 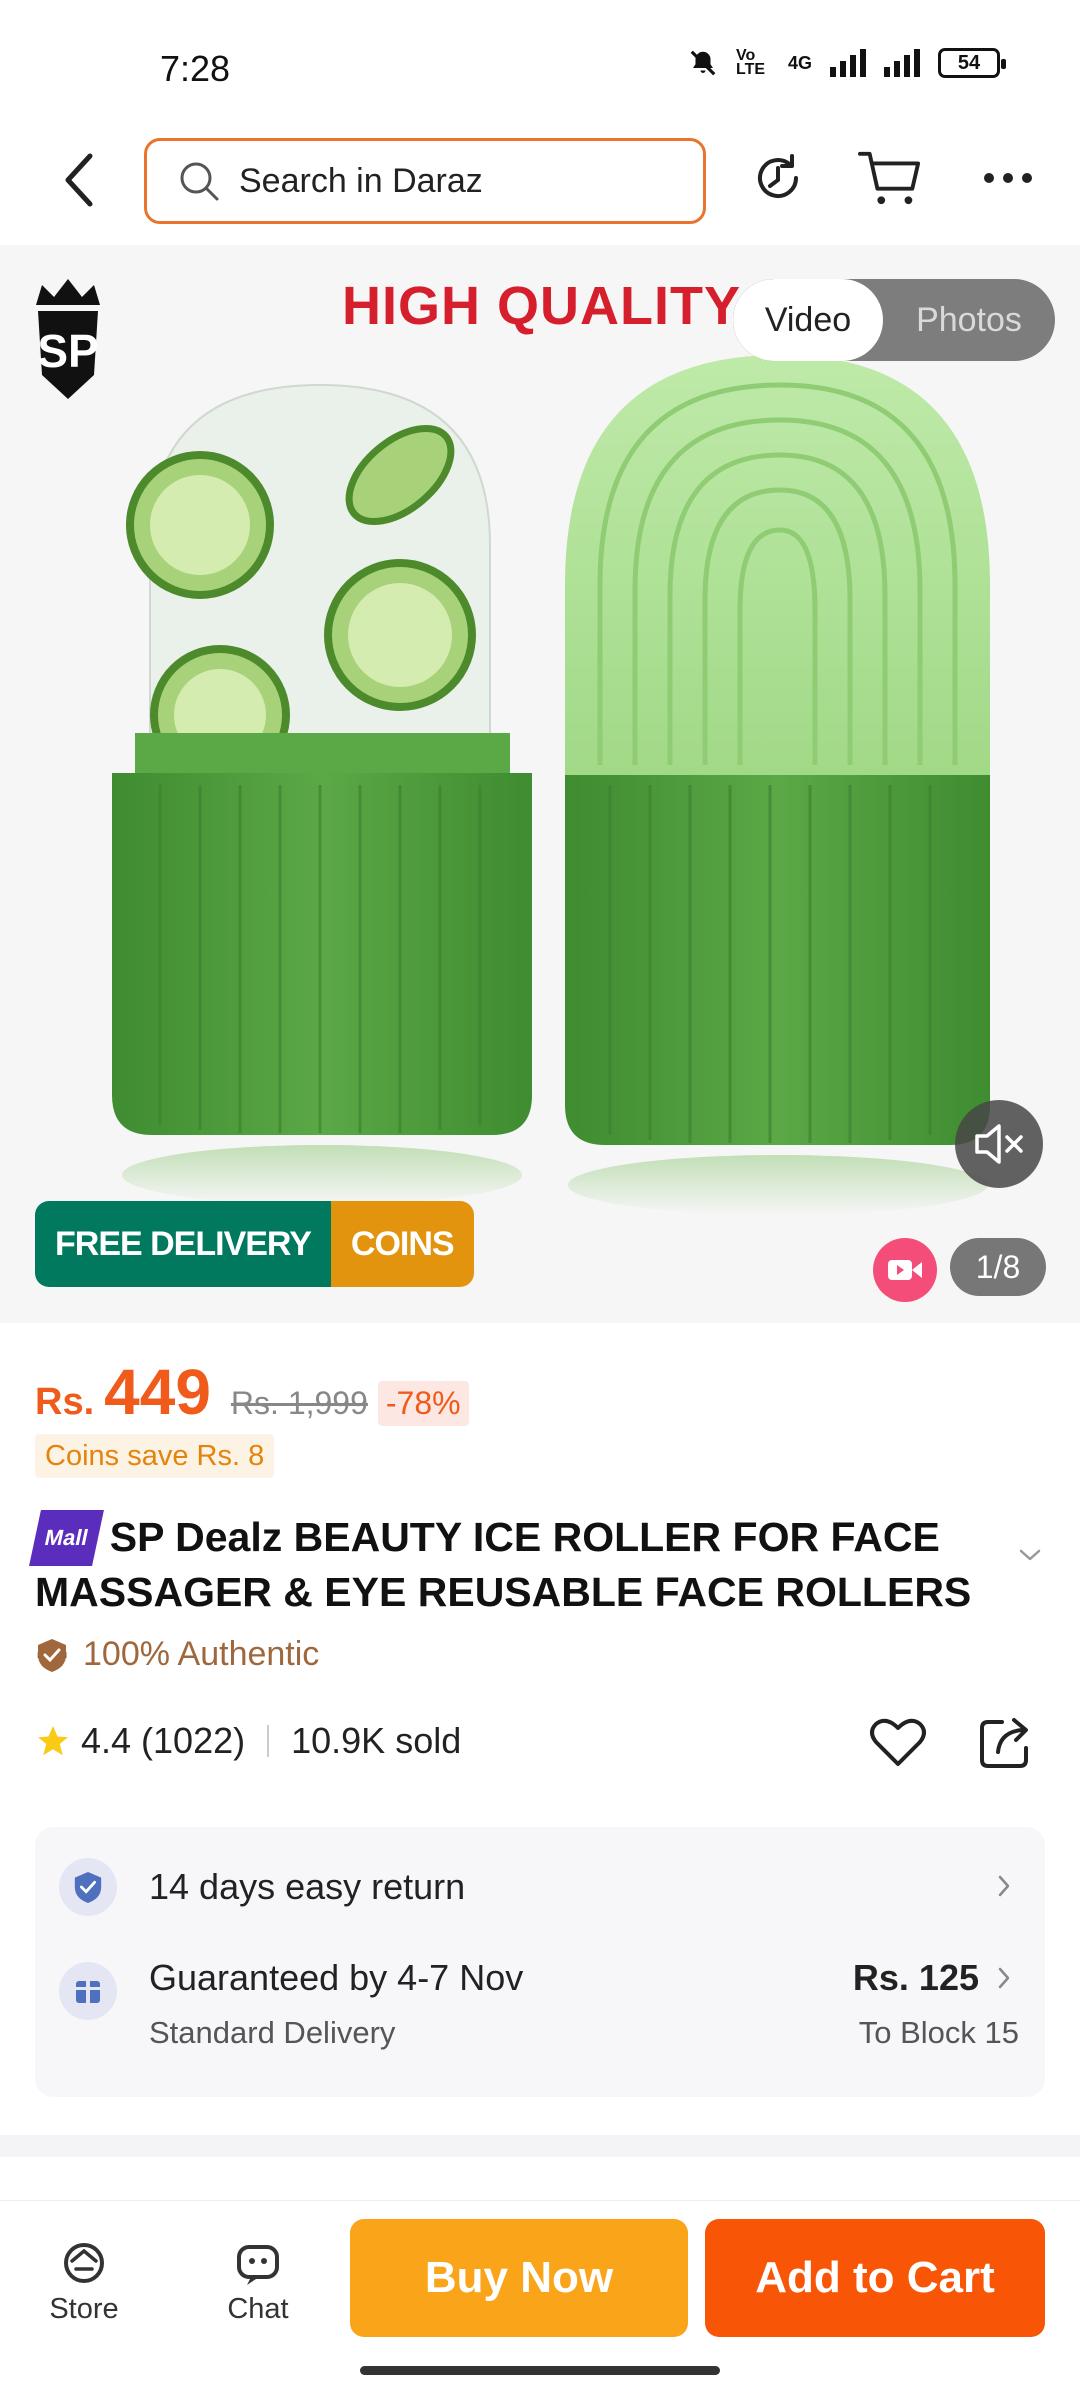 What do you see at coordinates (155, 1456) in the screenshot?
I see `coins-save-tag: Coins save Rs. 8` at bounding box center [155, 1456].